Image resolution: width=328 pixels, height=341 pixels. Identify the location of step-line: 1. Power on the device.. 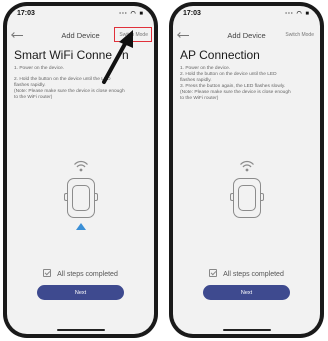
(39, 68).